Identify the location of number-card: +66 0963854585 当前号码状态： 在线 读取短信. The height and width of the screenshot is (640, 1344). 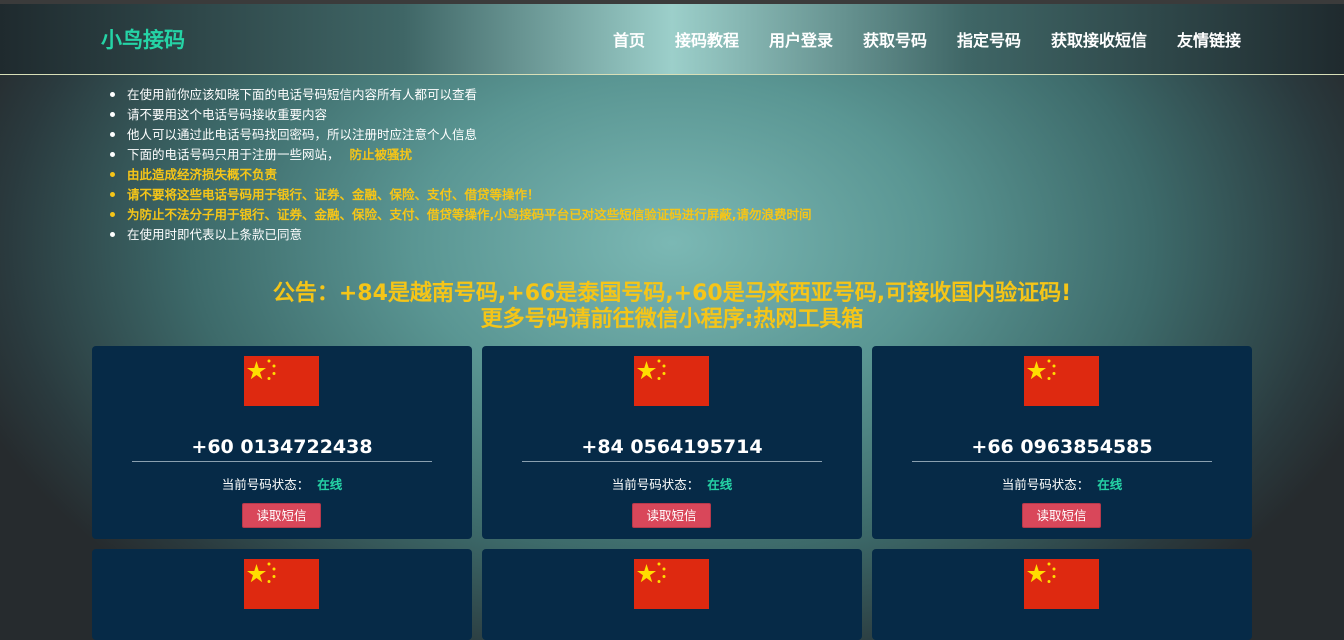
(1062, 442).